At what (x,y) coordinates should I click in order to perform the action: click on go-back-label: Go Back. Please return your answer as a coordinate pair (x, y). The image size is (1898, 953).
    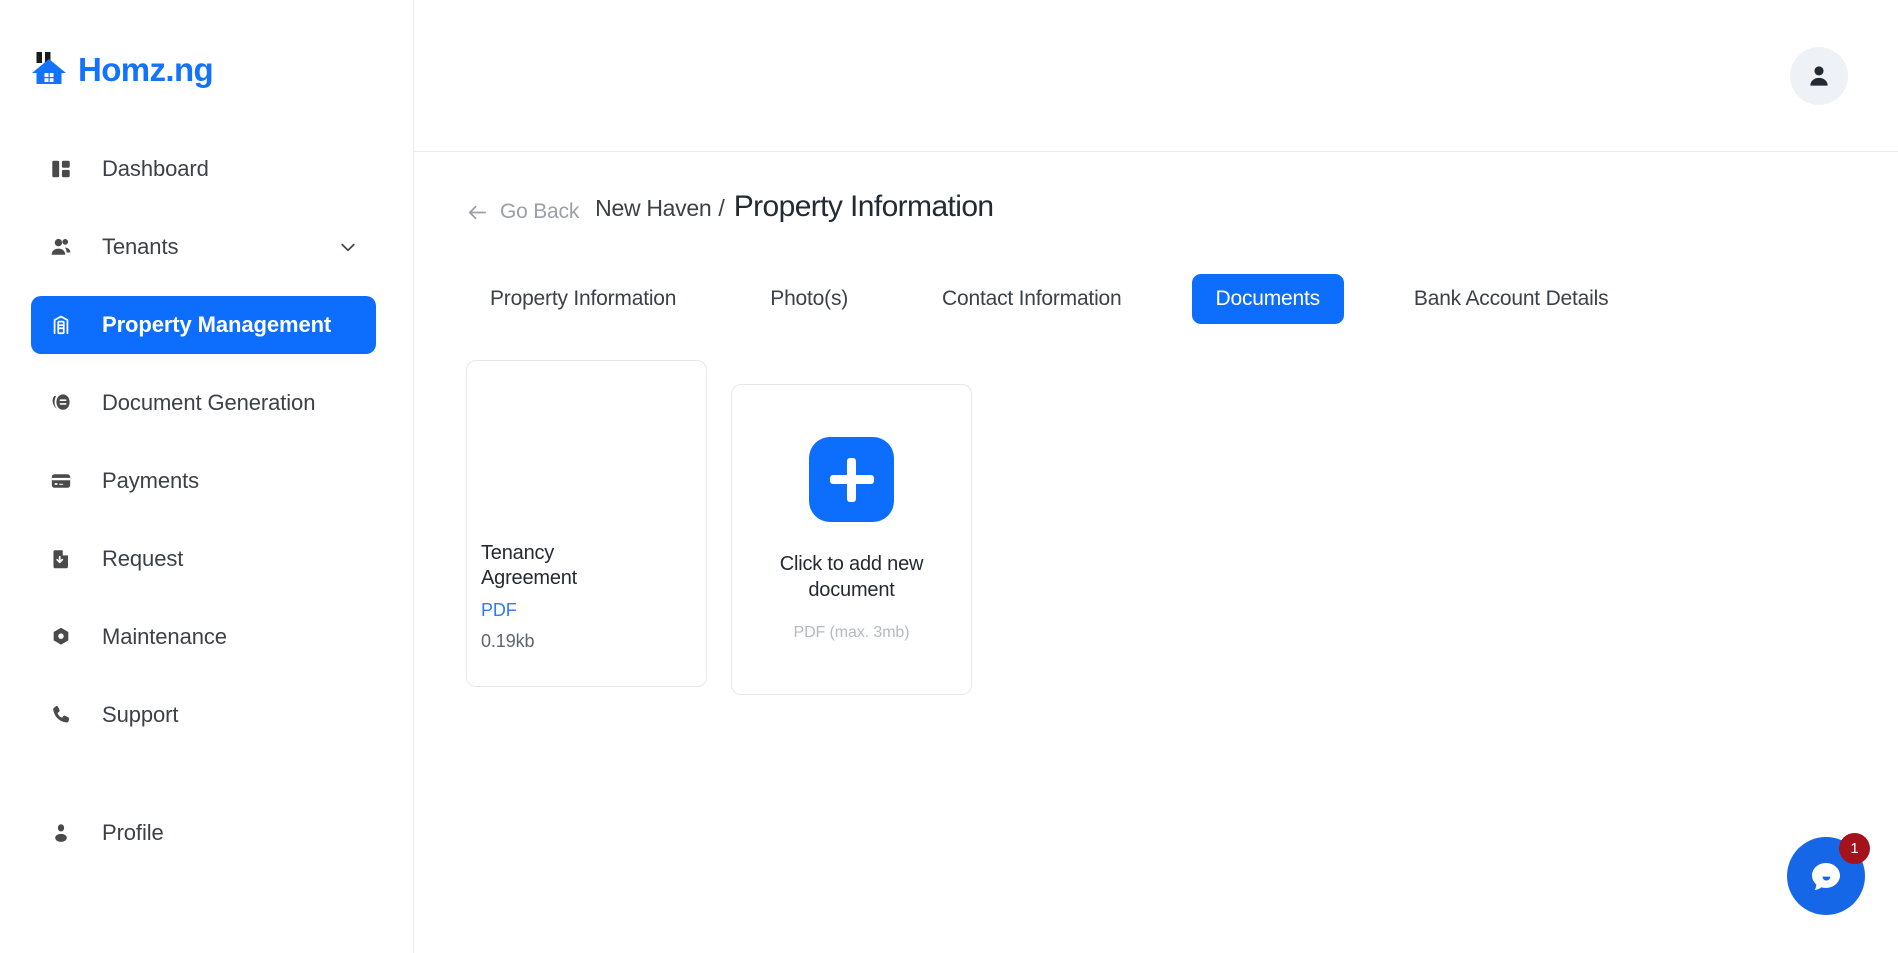
    Looking at the image, I should click on (540, 211).